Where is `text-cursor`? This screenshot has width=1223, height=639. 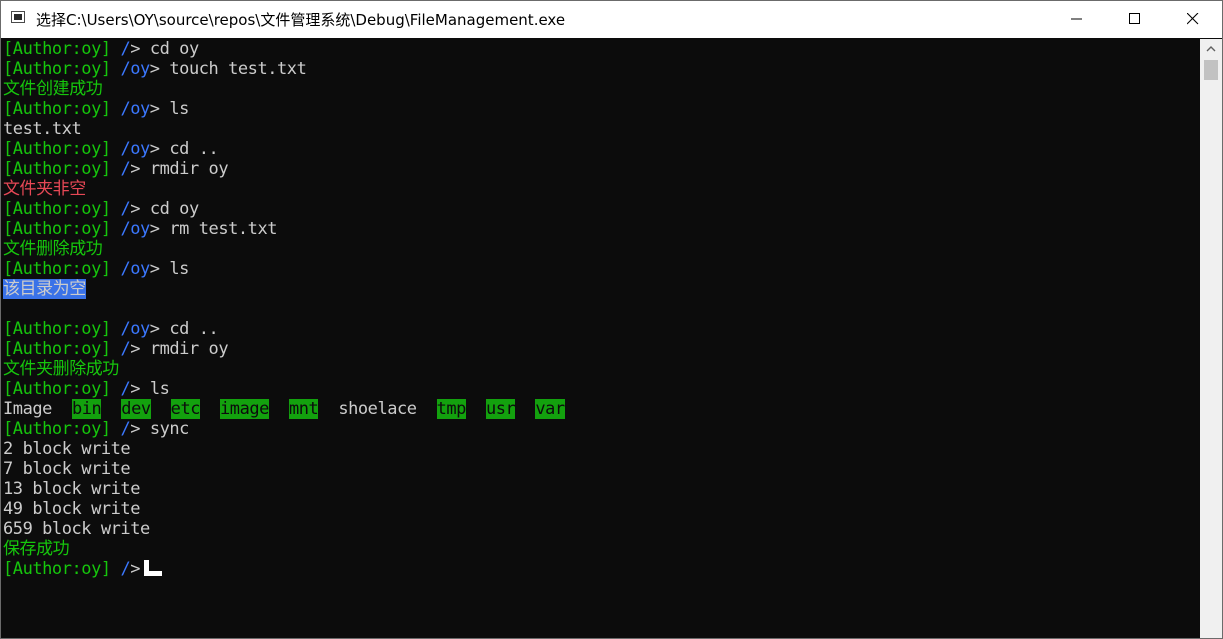
text-cursor is located at coordinates (153, 568).